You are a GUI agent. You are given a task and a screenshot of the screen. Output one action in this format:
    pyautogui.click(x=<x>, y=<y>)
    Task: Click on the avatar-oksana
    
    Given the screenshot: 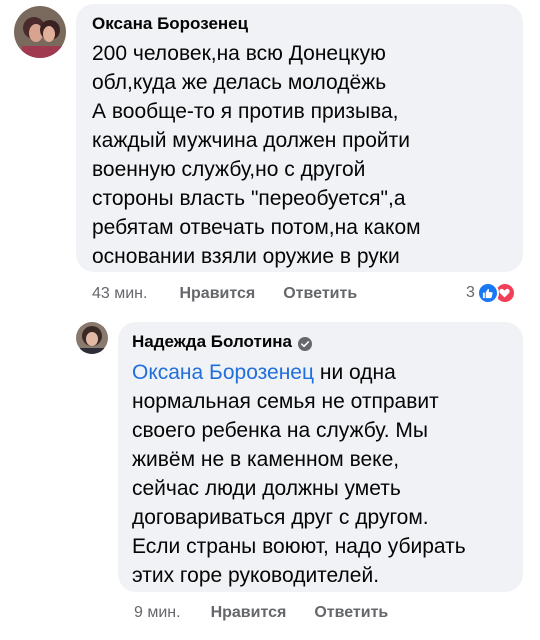 What is the action you would take?
    pyautogui.click(x=40, y=32)
    